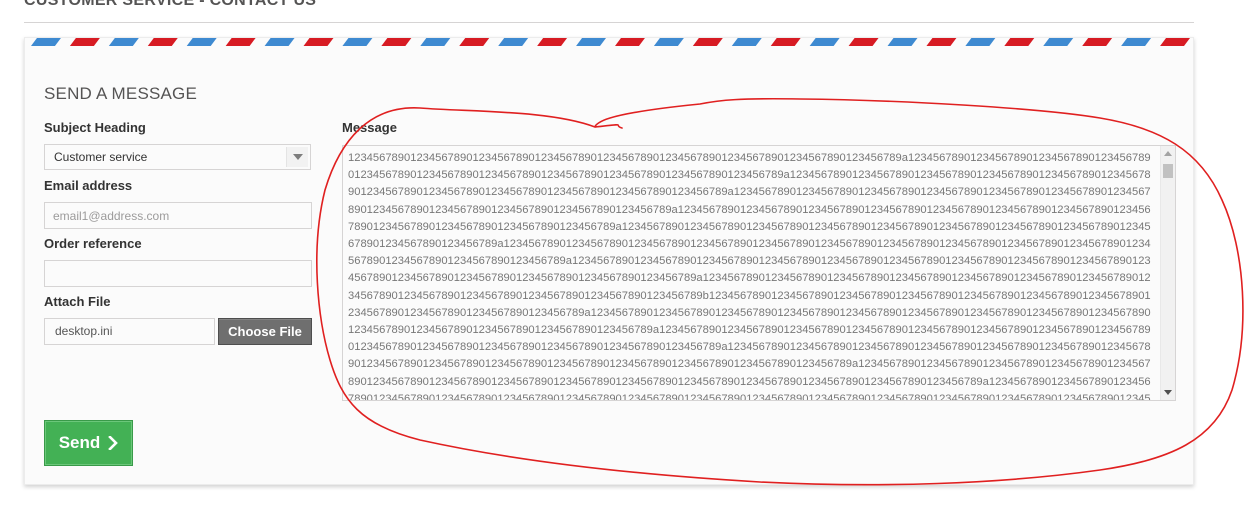  I want to click on subject-label: Subject Heading, so click(95, 127).